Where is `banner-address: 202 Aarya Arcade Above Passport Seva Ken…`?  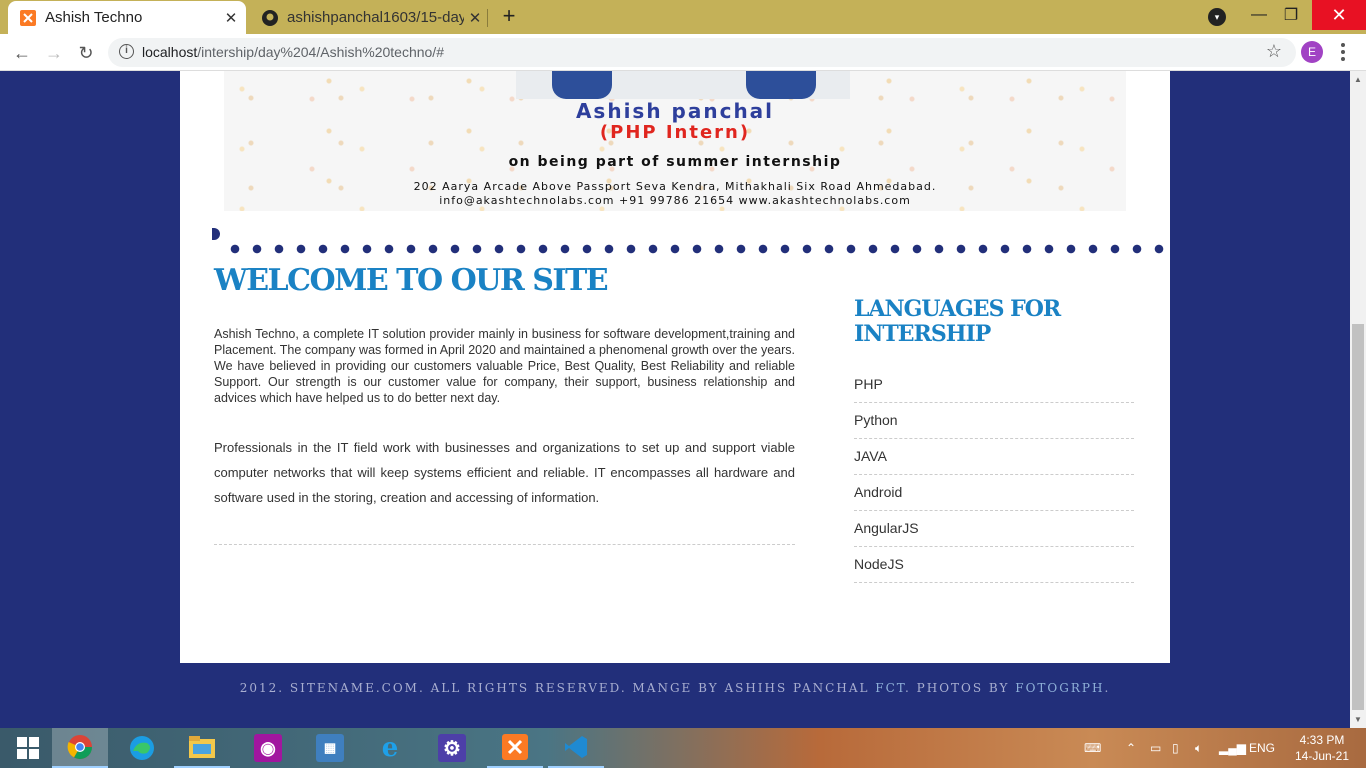 banner-address: 202 Aarya Arcade Above Passport Seva Ken… is located at coordinates (675, 186).